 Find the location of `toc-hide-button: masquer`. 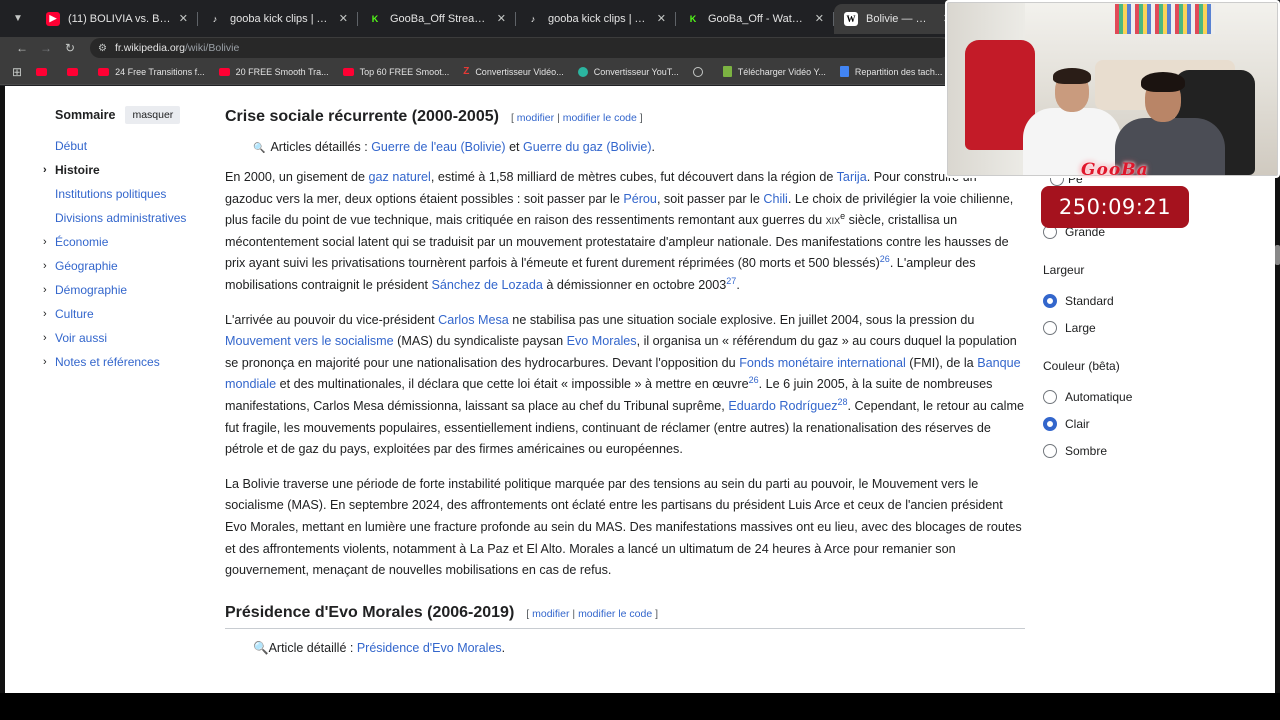

toc-hide-button: masquer is located at coordinates (153, 115).